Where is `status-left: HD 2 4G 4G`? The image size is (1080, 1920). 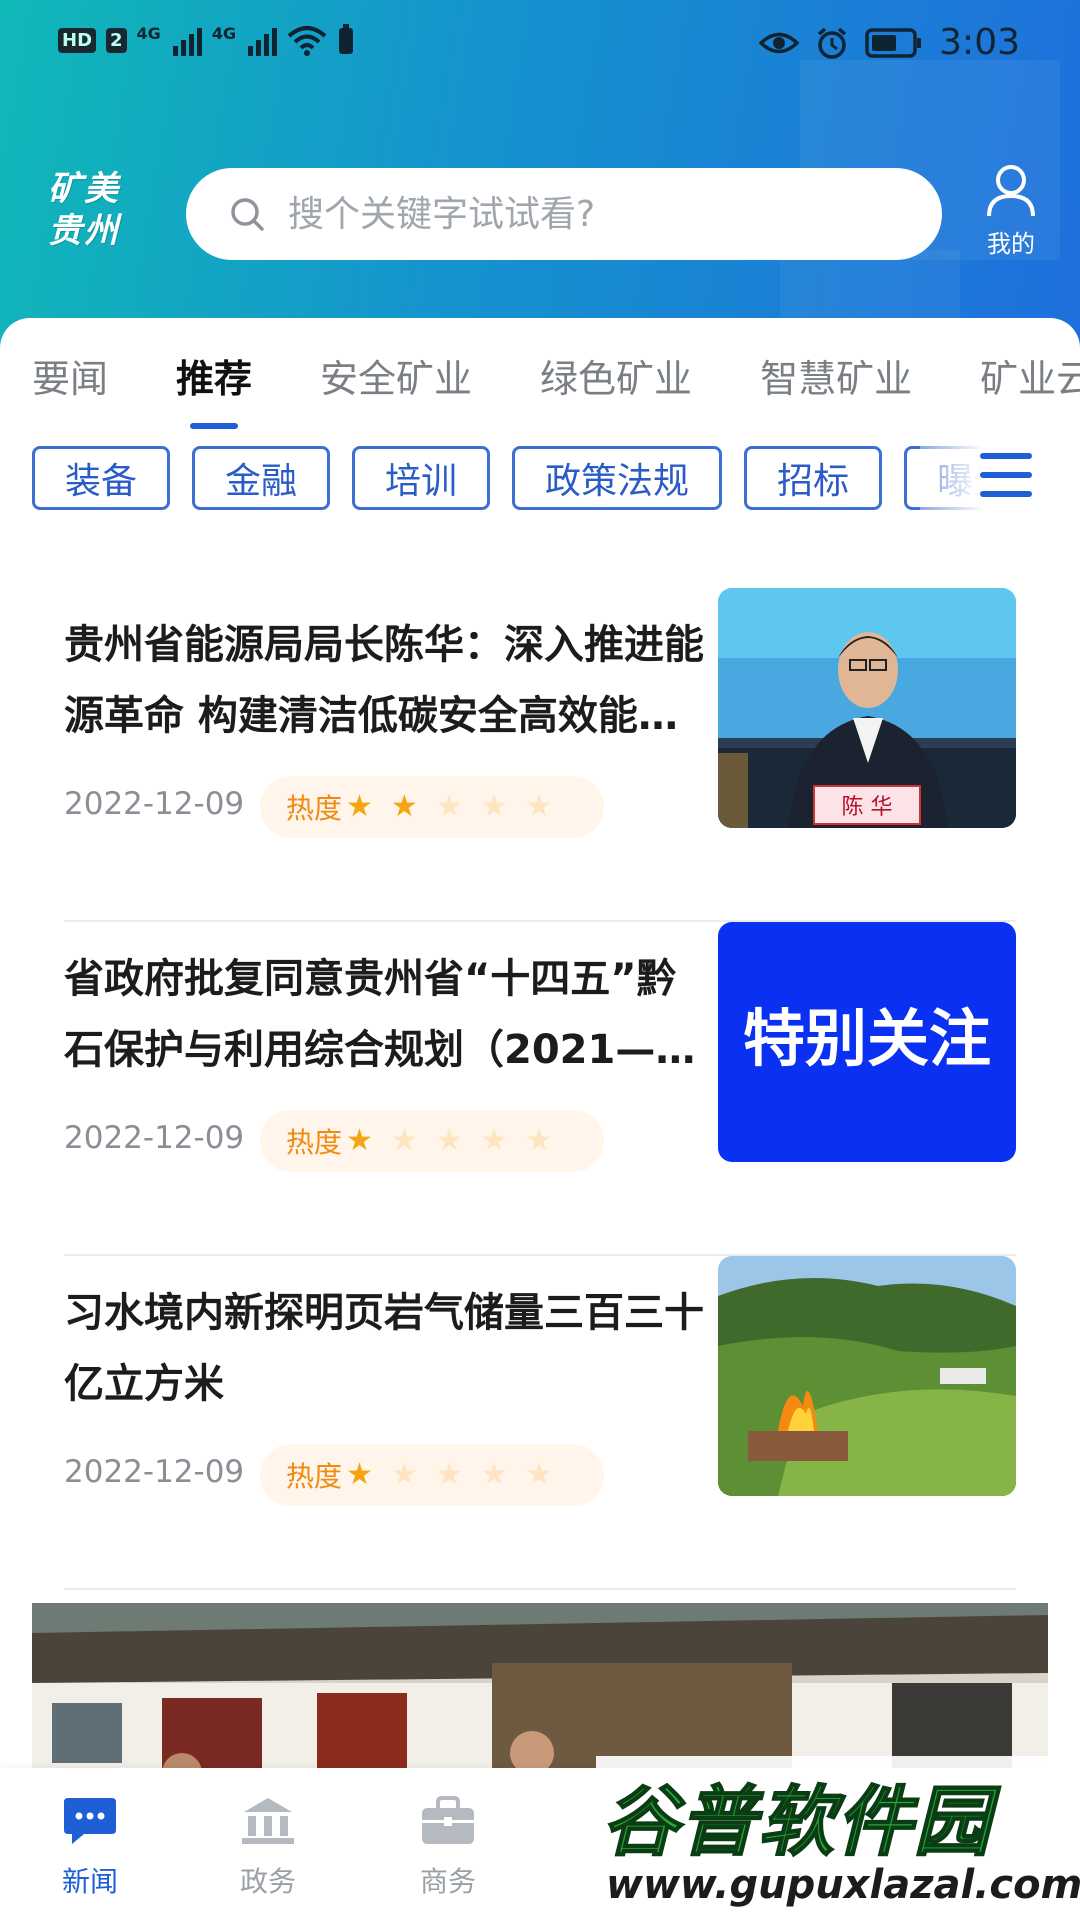
status-left: HD 2 4G 4G is located at coordinates (206, 40).